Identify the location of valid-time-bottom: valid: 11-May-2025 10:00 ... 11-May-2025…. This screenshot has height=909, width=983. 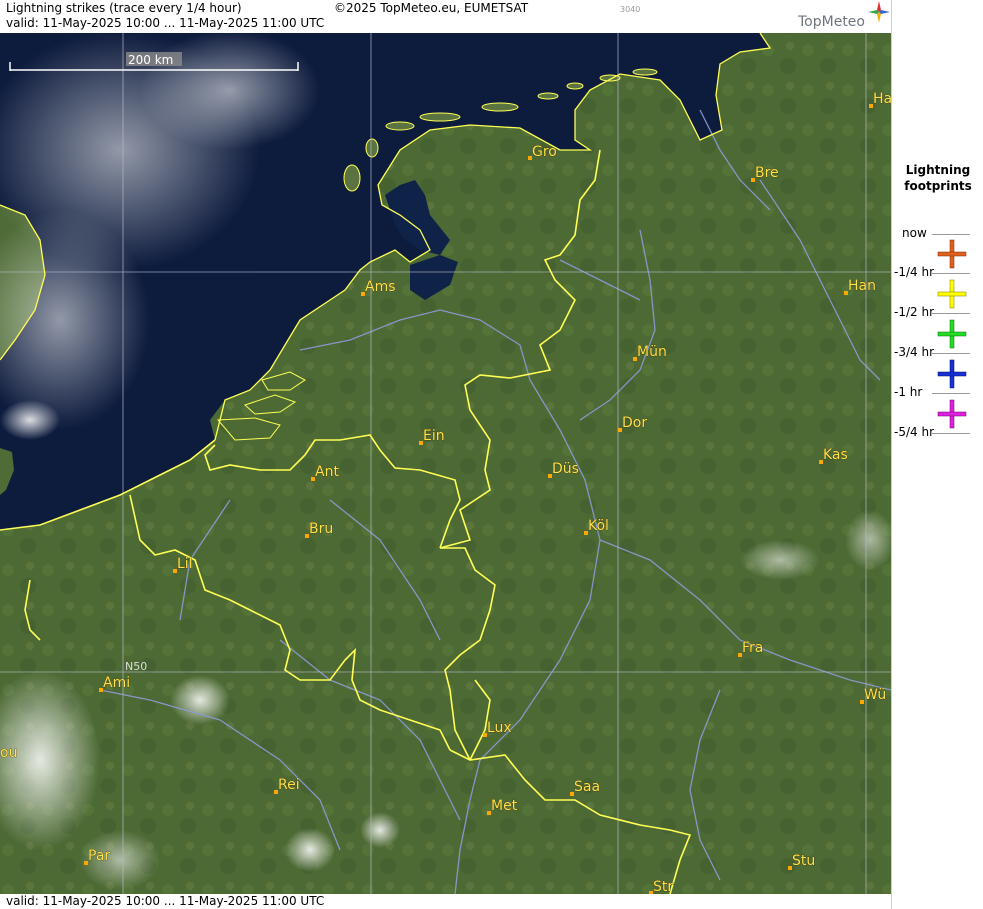
(165, 901).